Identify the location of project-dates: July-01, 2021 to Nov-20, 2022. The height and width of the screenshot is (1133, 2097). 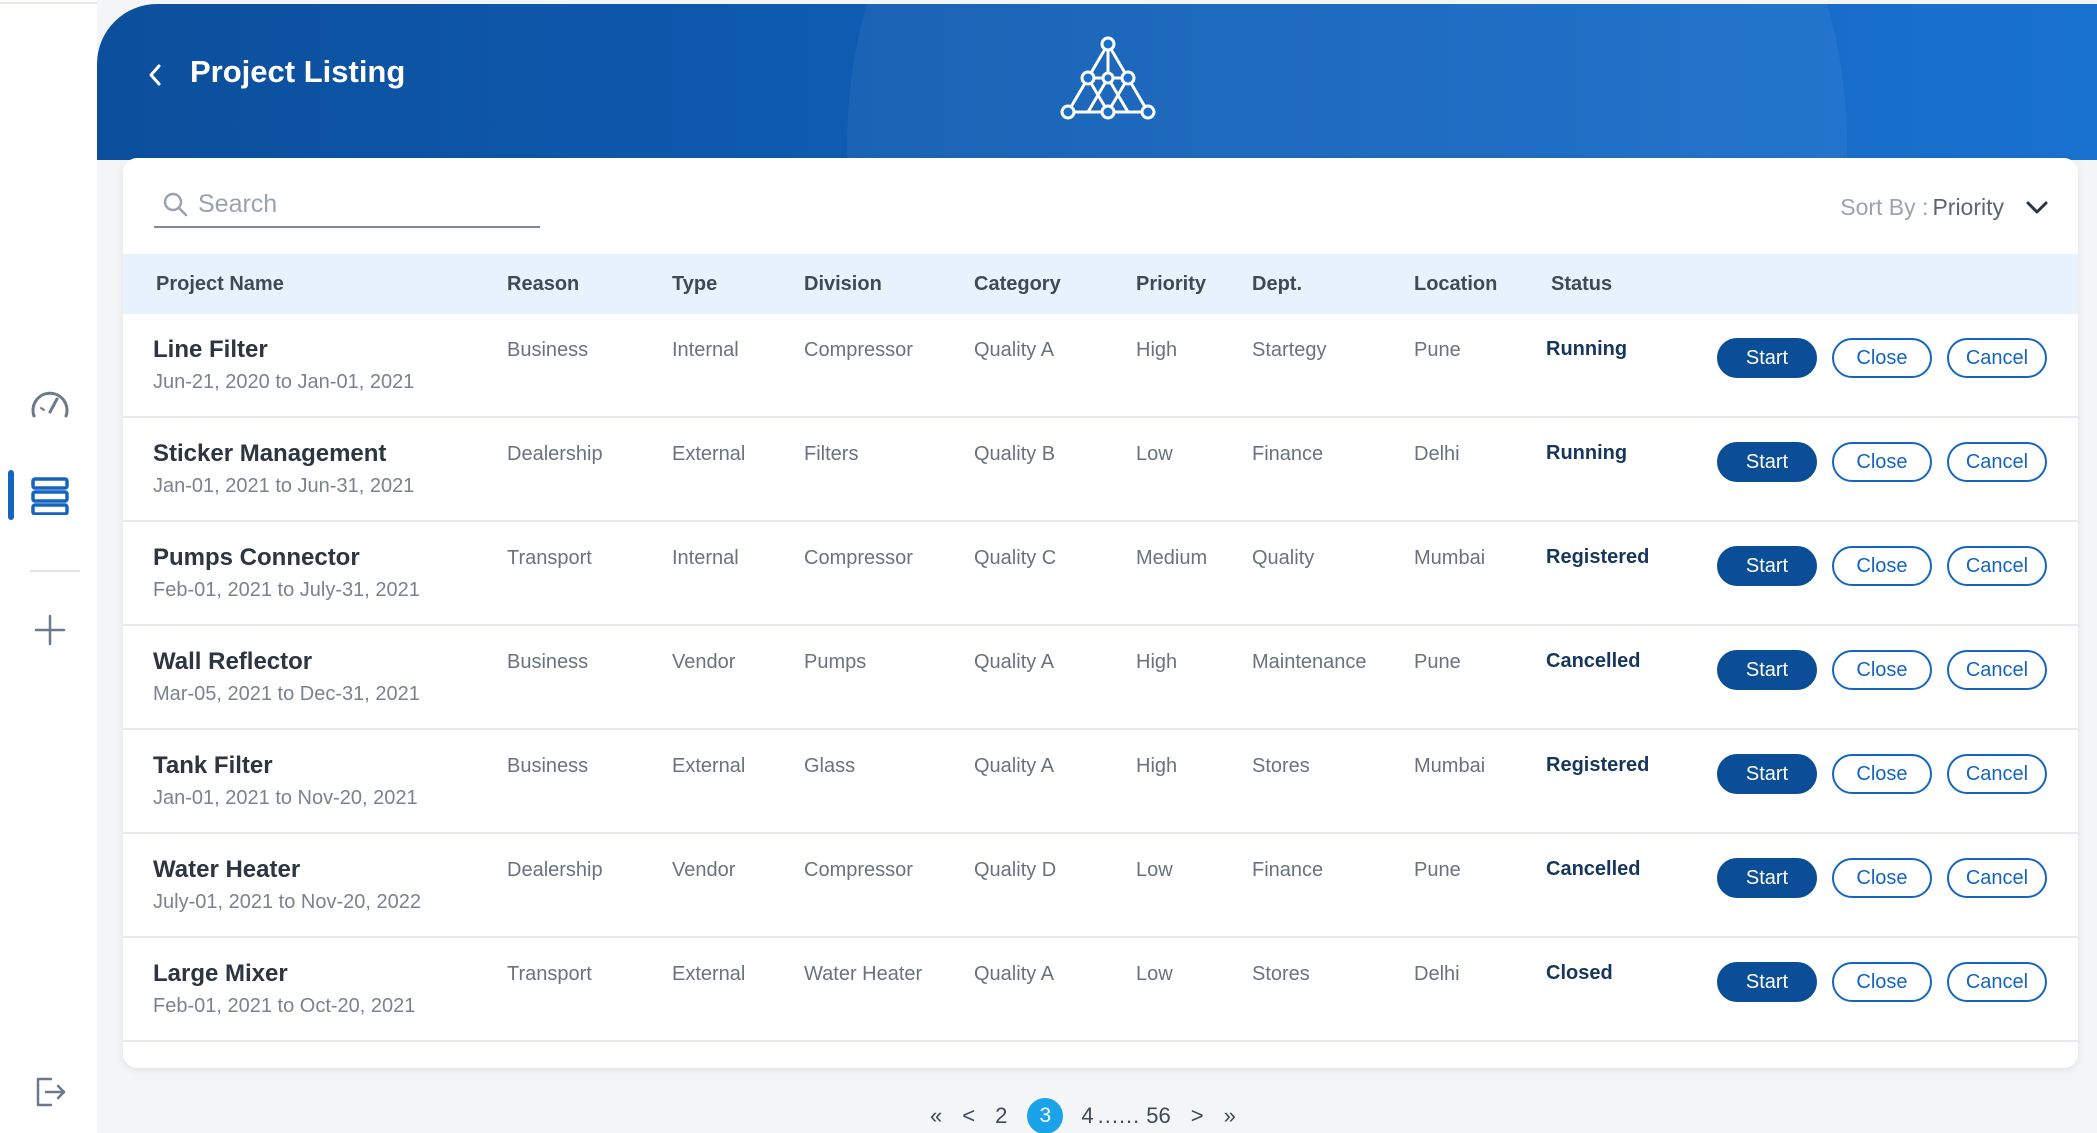
(287, 902).